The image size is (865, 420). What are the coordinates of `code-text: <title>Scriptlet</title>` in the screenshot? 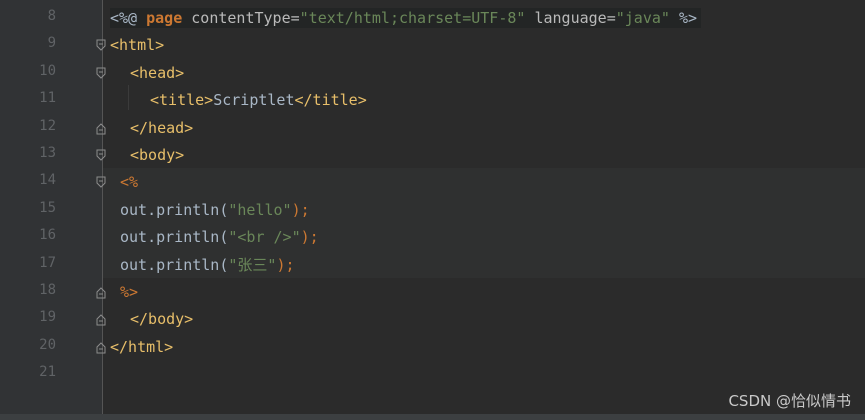 It's located at (258, 100).